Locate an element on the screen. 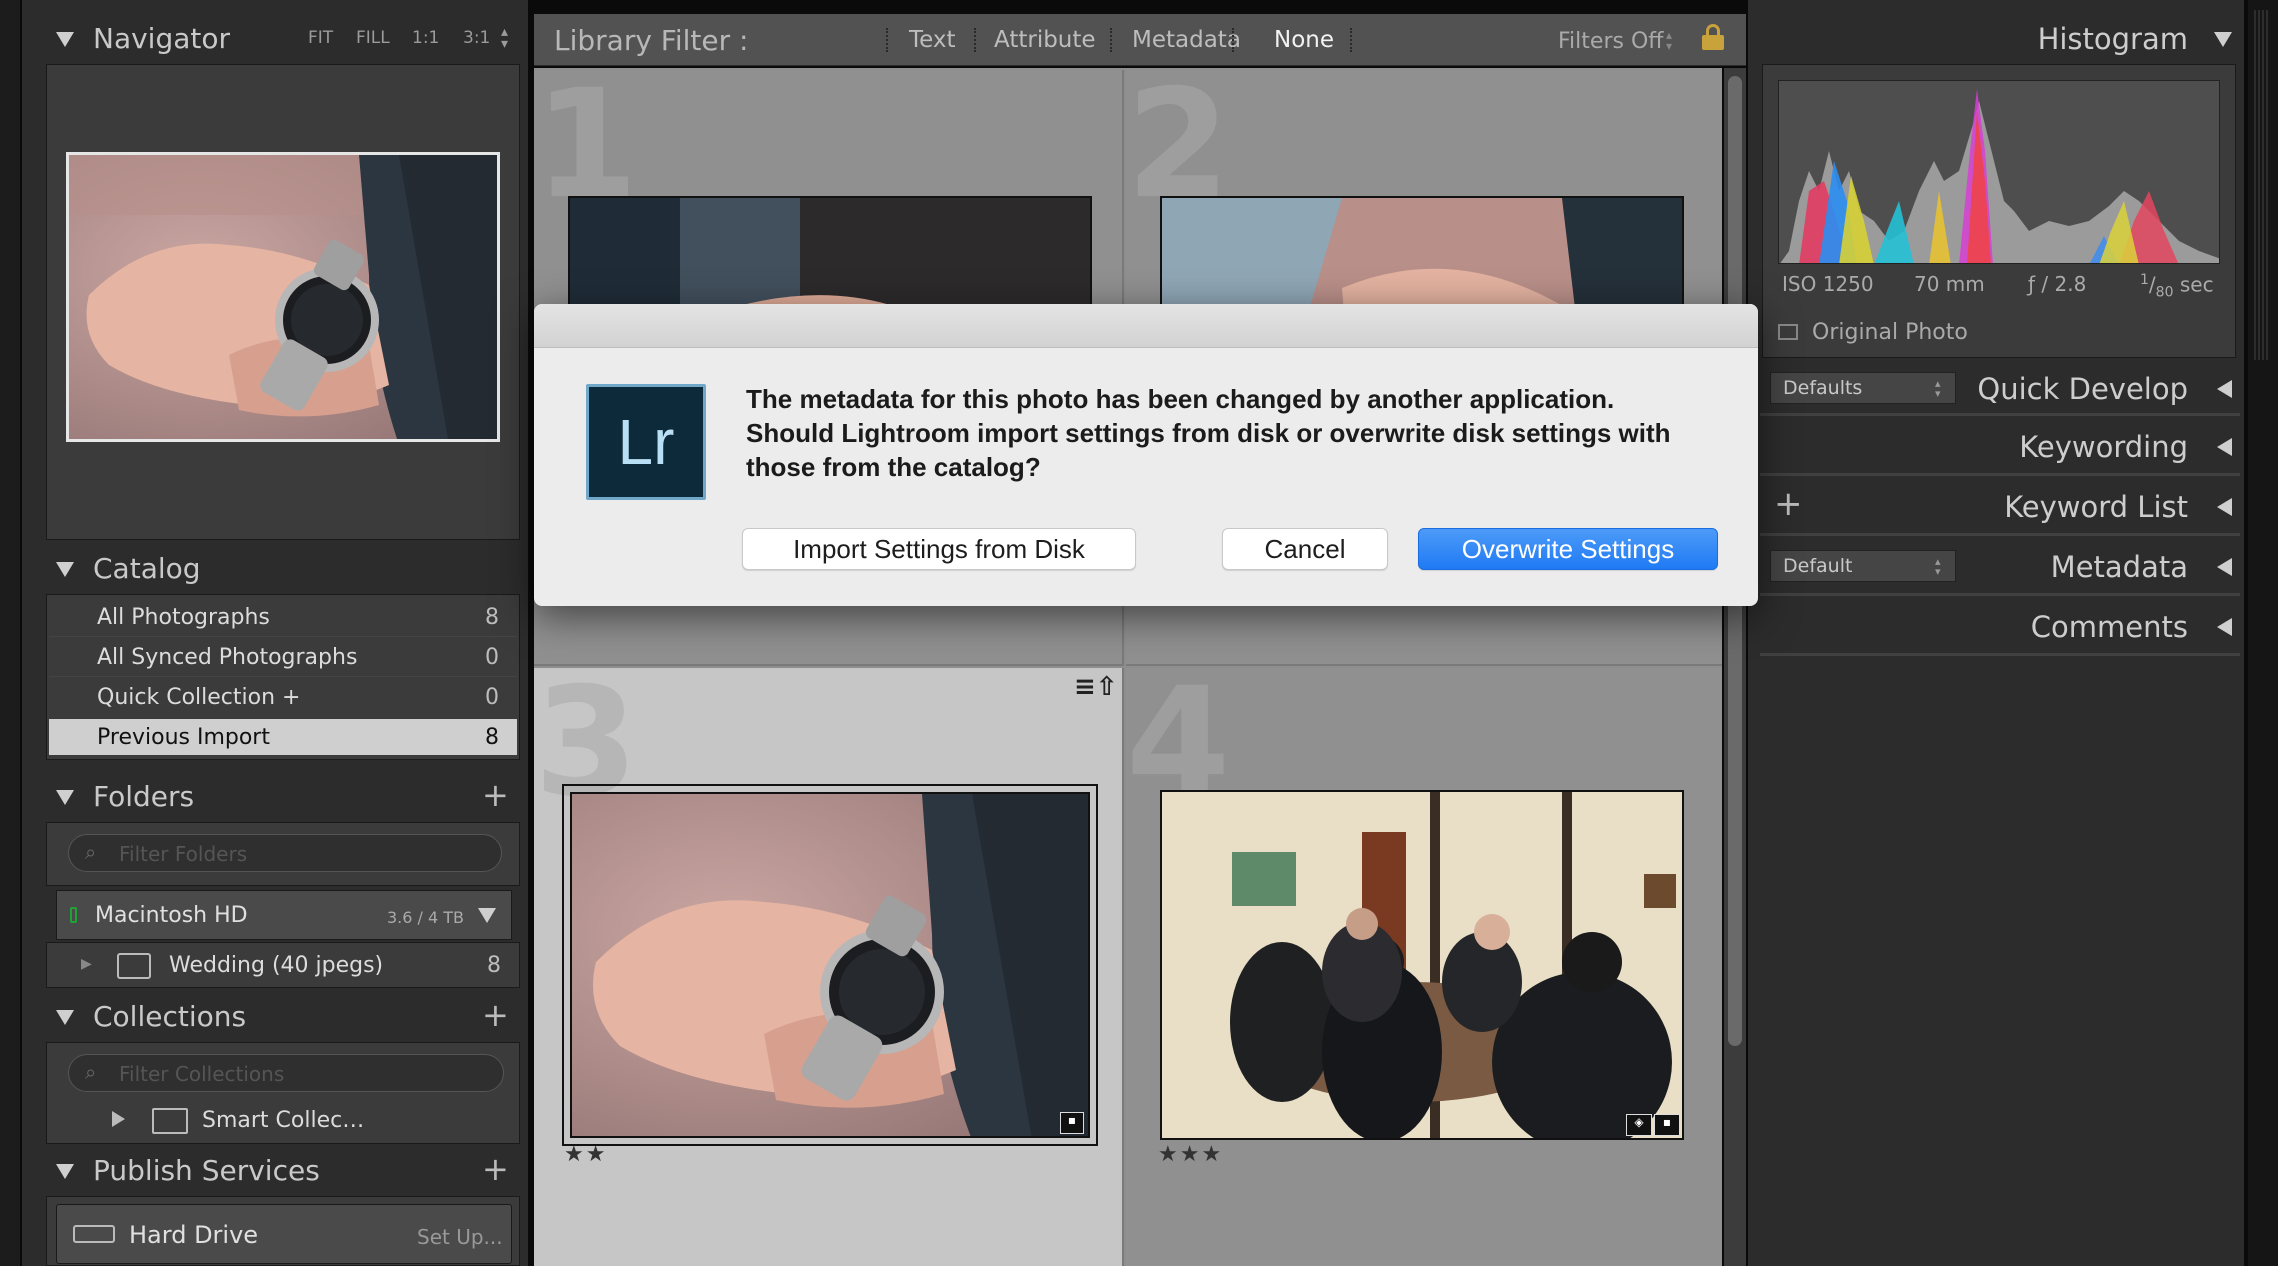 This screenshot has width=2278, height=1266. histogram-header: Histogram is located at coordinates (2000, 40).